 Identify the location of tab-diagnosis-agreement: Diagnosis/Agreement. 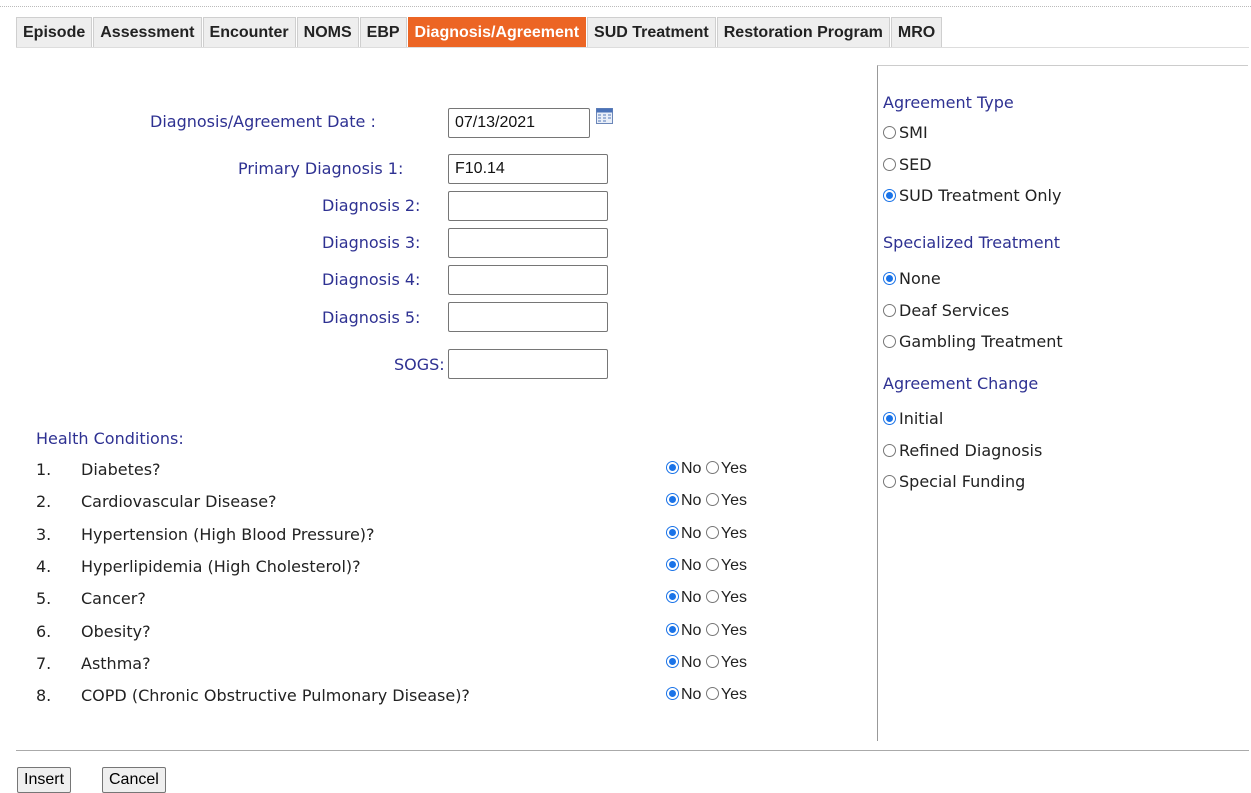
(497, 32).